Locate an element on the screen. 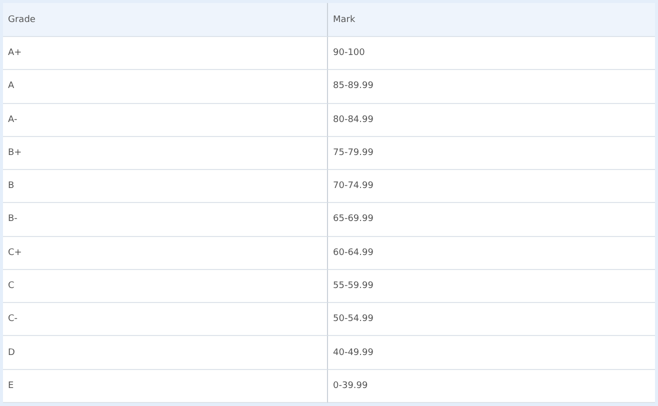  table-cell: A is located at coordinates (165, 87).